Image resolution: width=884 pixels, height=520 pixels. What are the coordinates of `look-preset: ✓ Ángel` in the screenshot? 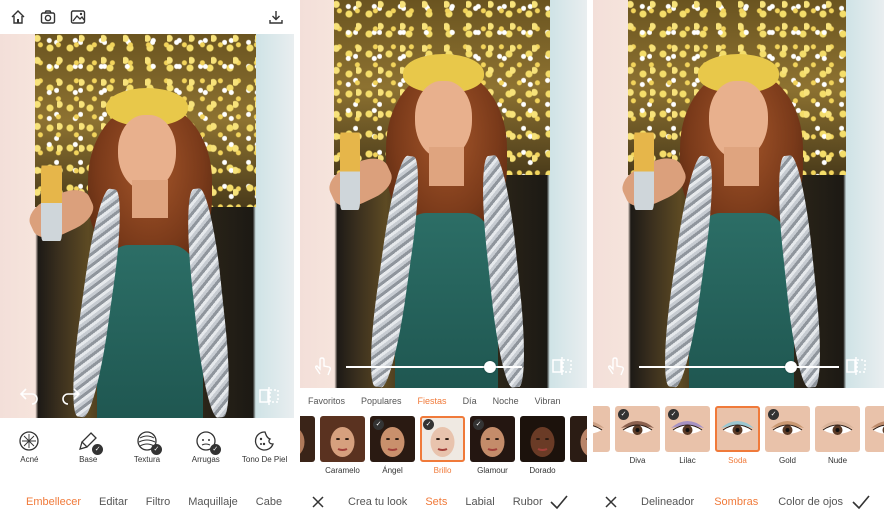 It's located at (392, 445).